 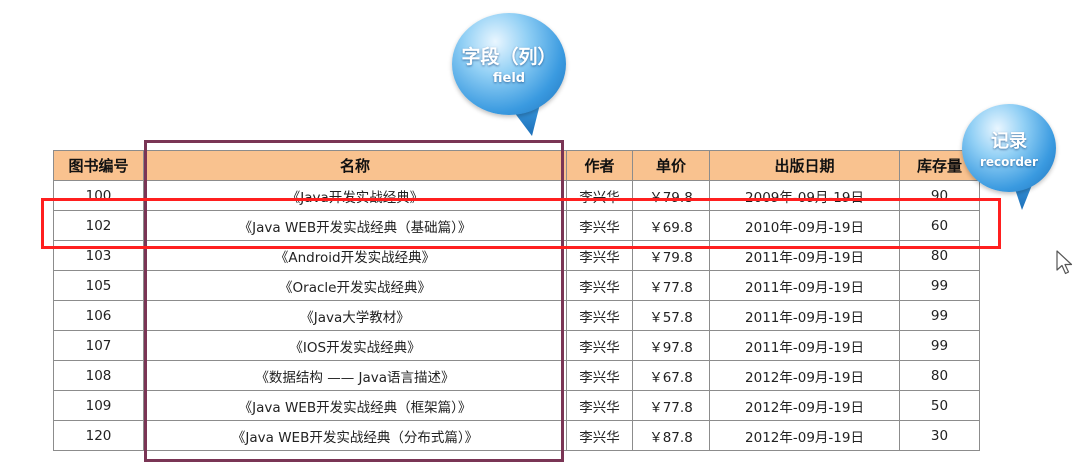 I want to click on field-callout-bubble: 字段（列） field, so click(x=509, y=64).